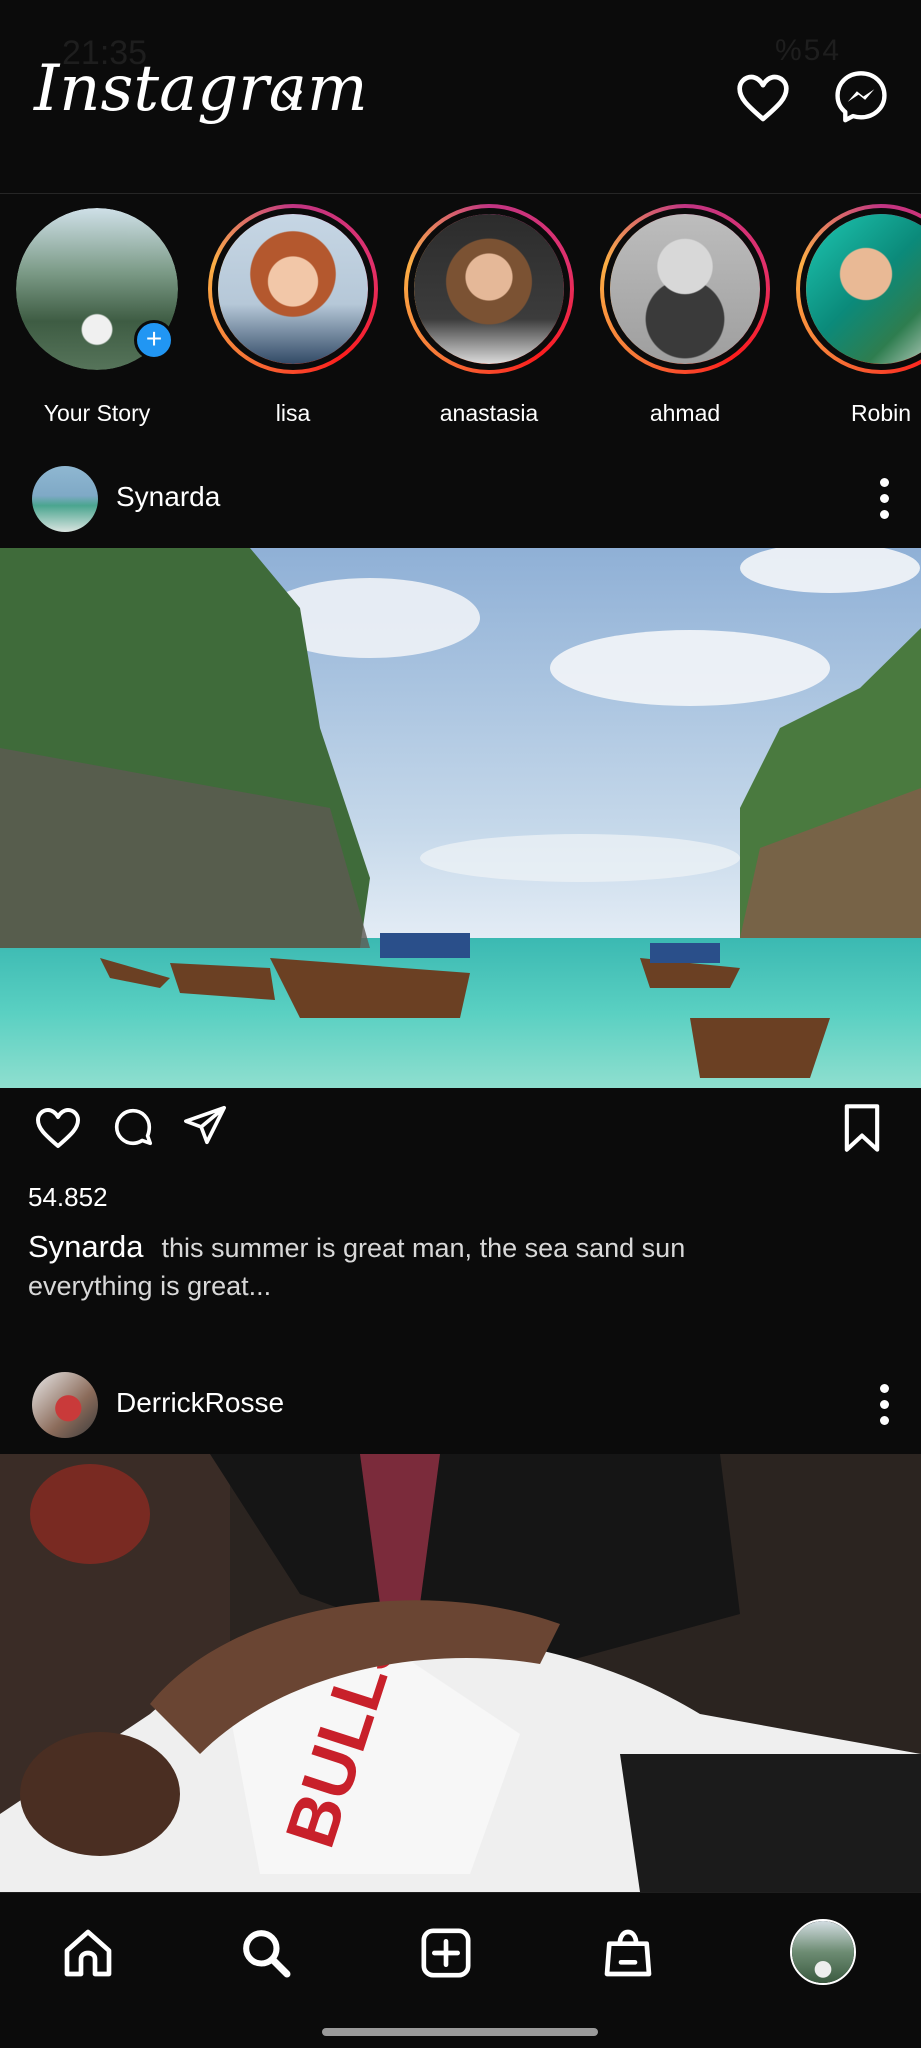 Image resolution: width=921 pixels, height=2048 pixels. I want to click on app-header: Instagram, so click(460, 97).